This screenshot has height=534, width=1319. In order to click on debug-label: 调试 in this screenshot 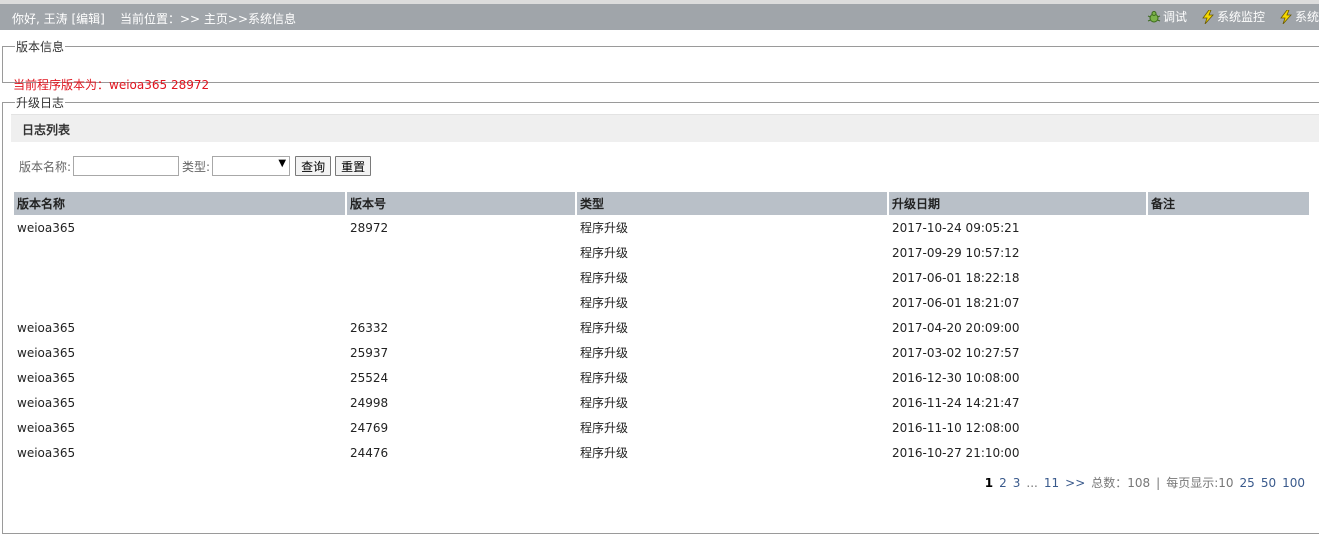, I will do `click(1174, 17)`.